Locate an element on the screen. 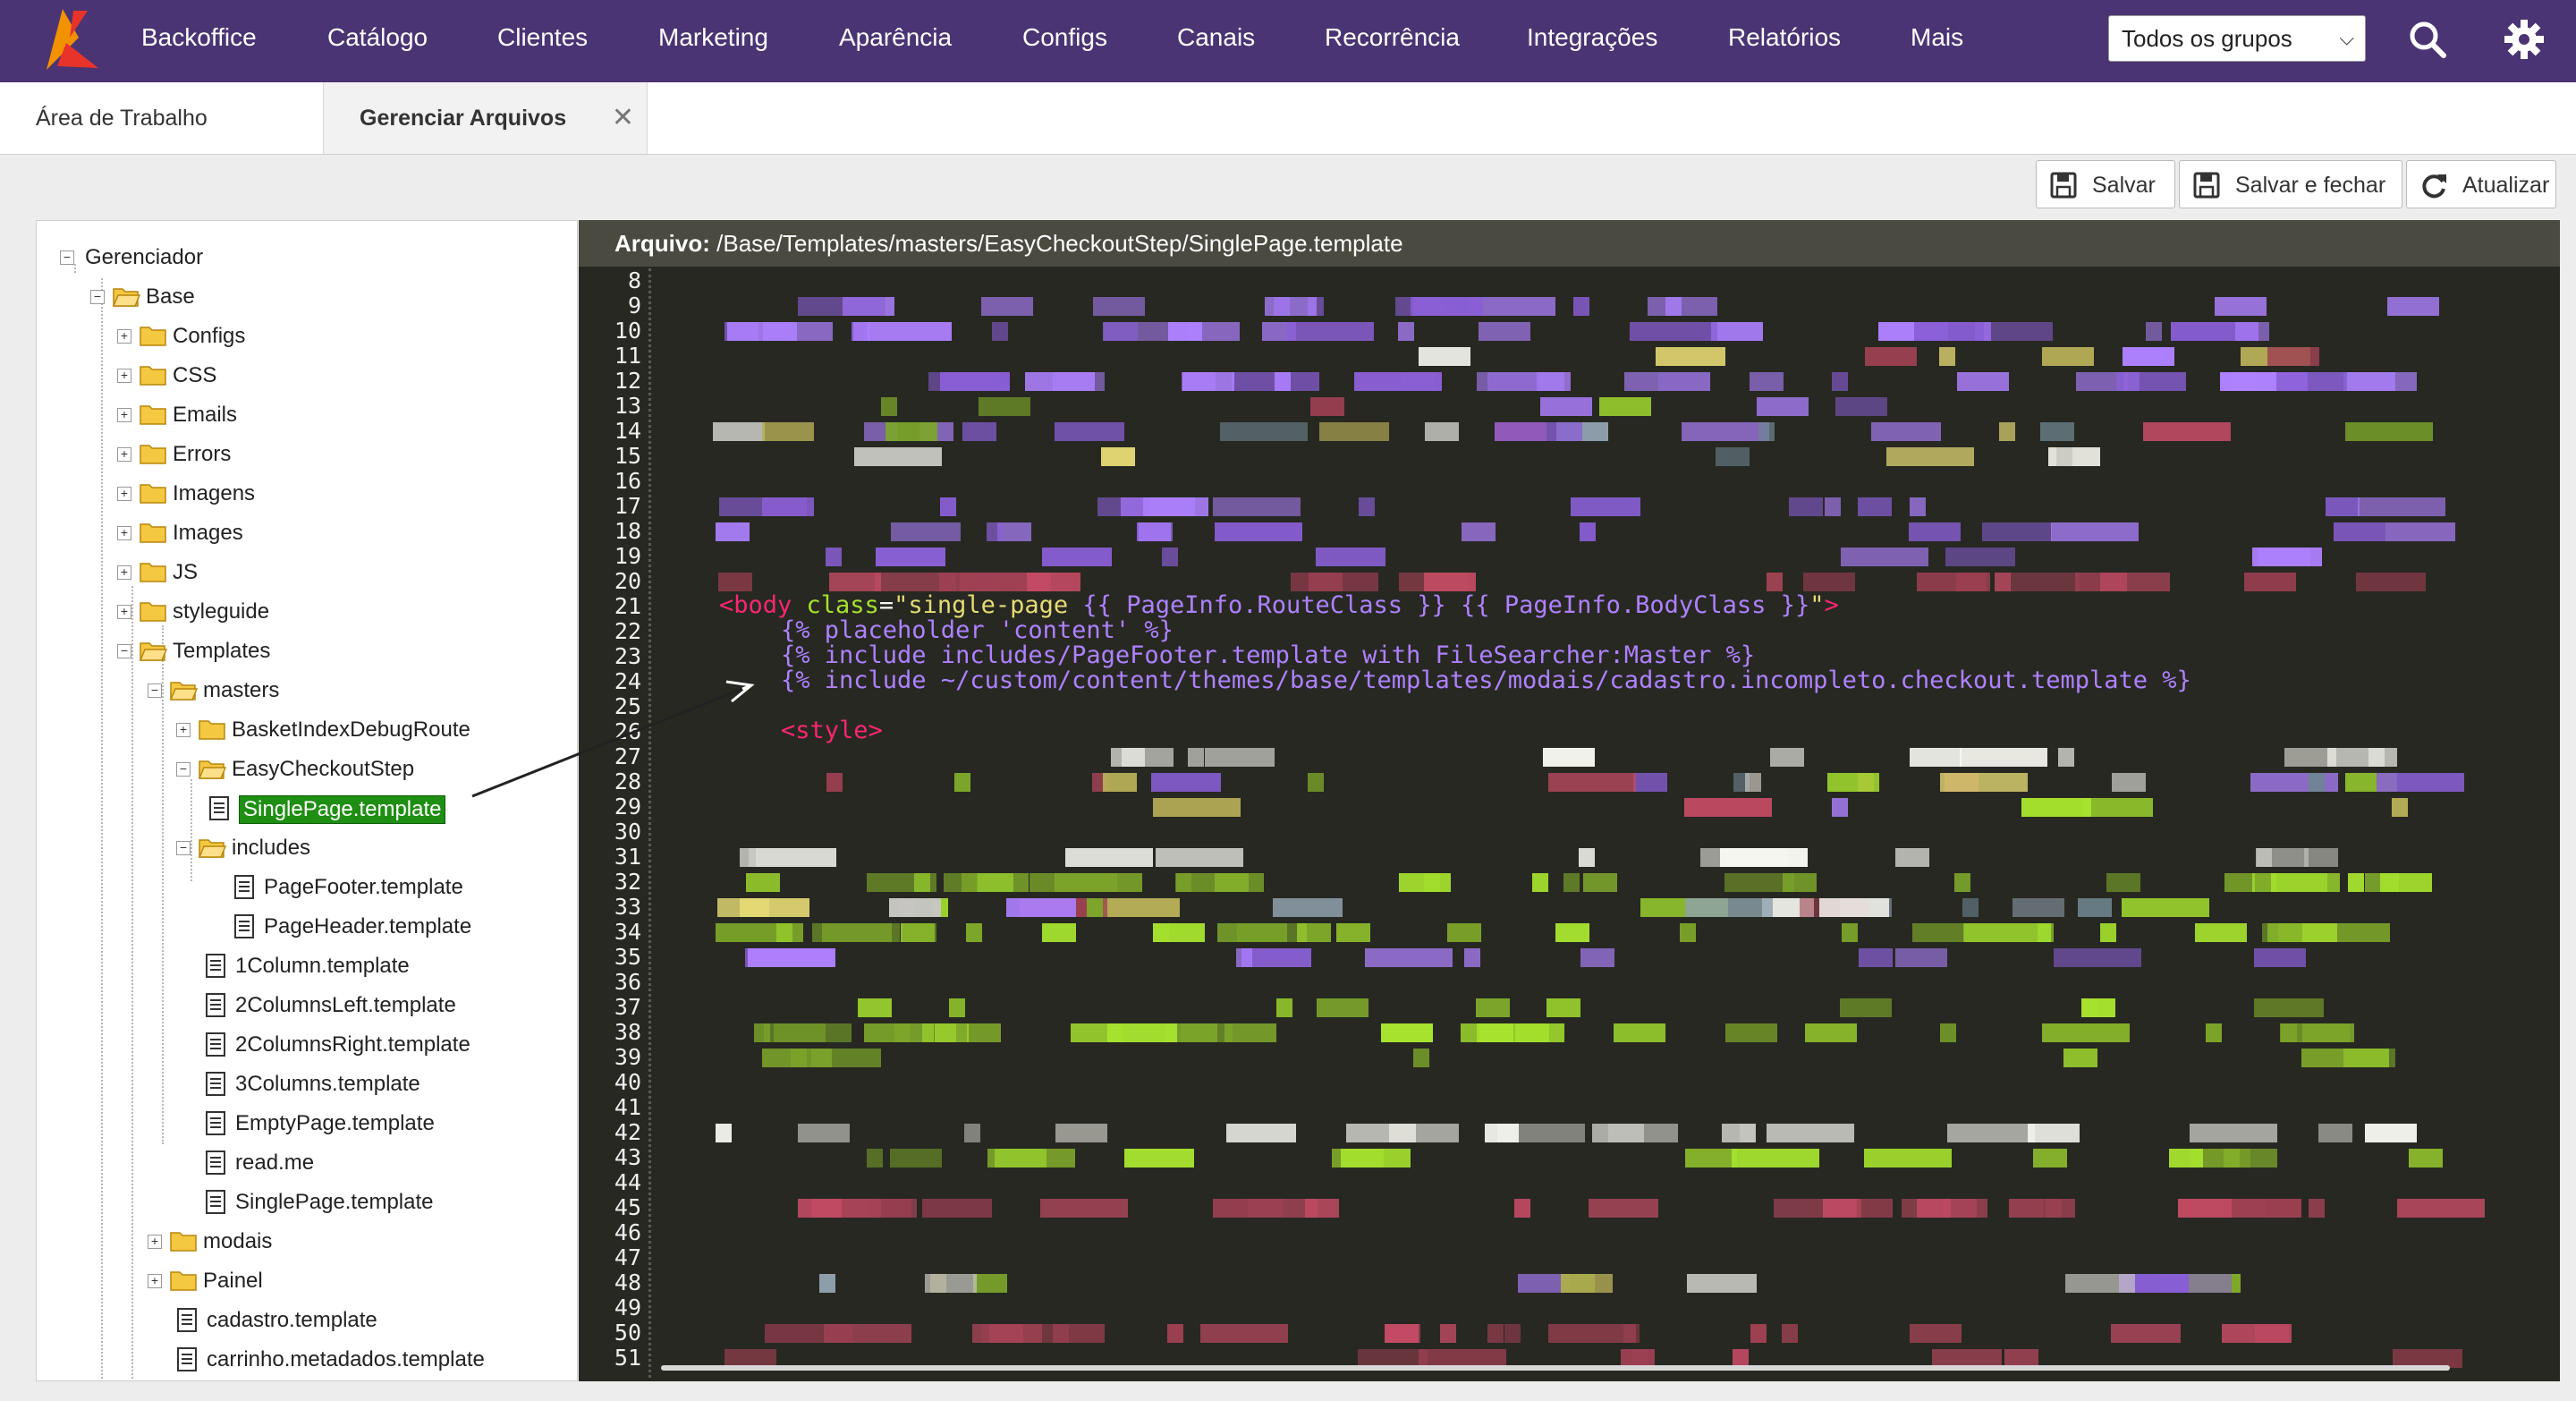 The width and height of the screenshot is (2576, 1401). nav-recorrencia: Recorrência is located at coordinates (1392, 37).